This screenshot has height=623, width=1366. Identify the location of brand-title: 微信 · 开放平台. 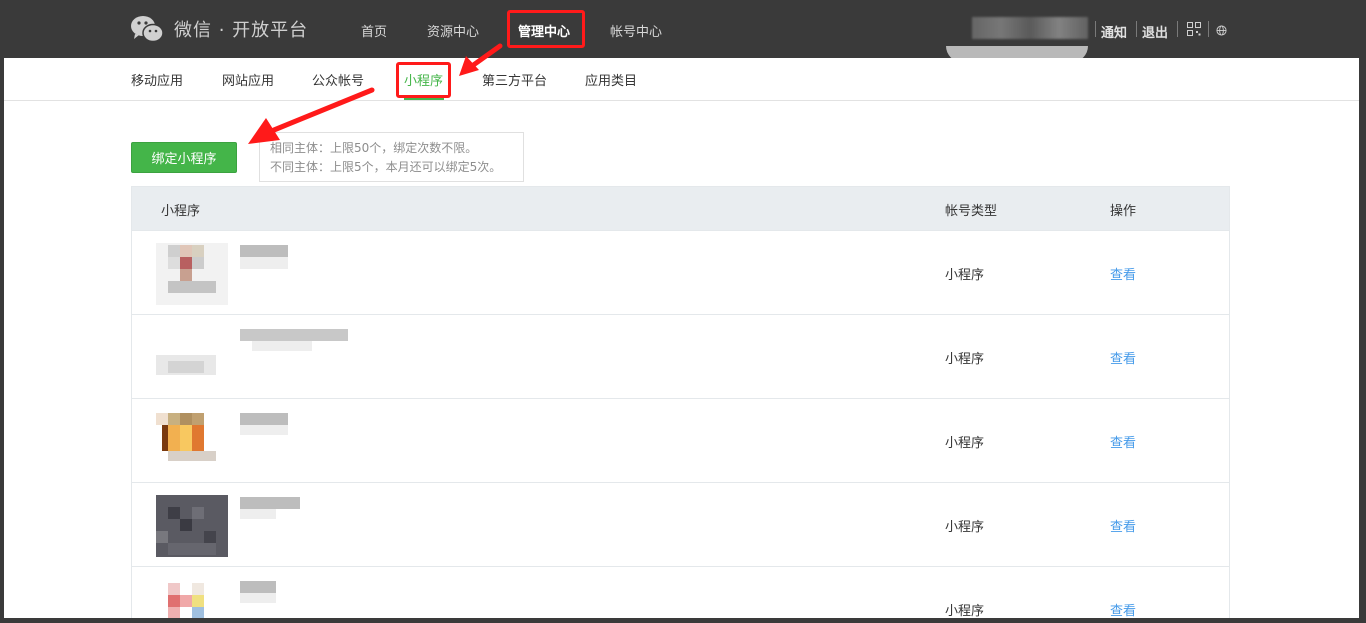
(241, 30).